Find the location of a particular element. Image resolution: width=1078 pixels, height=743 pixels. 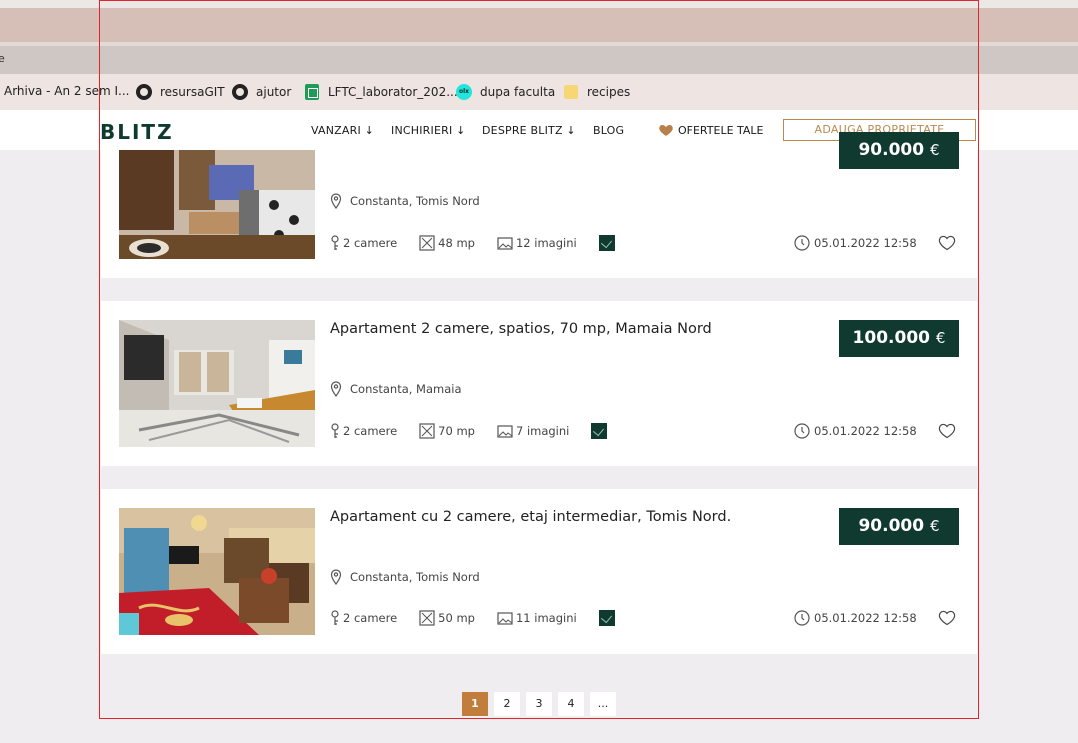

browser-tab-strip is located at coordinates (539, 4).